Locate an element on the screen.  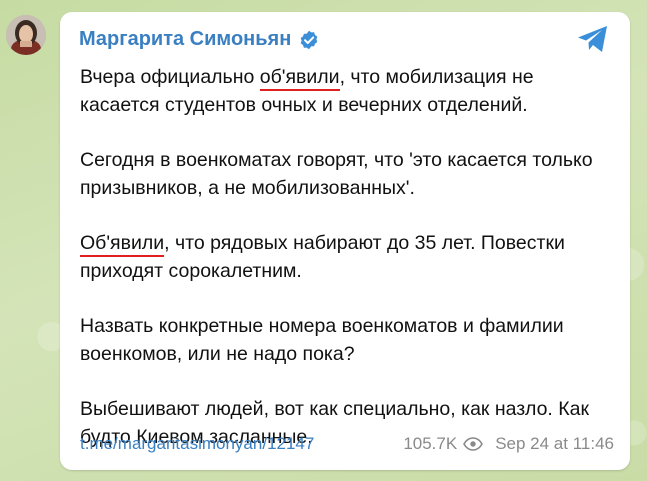
author-name: Маргарита Симоньян is located at coordinates (185, 39).